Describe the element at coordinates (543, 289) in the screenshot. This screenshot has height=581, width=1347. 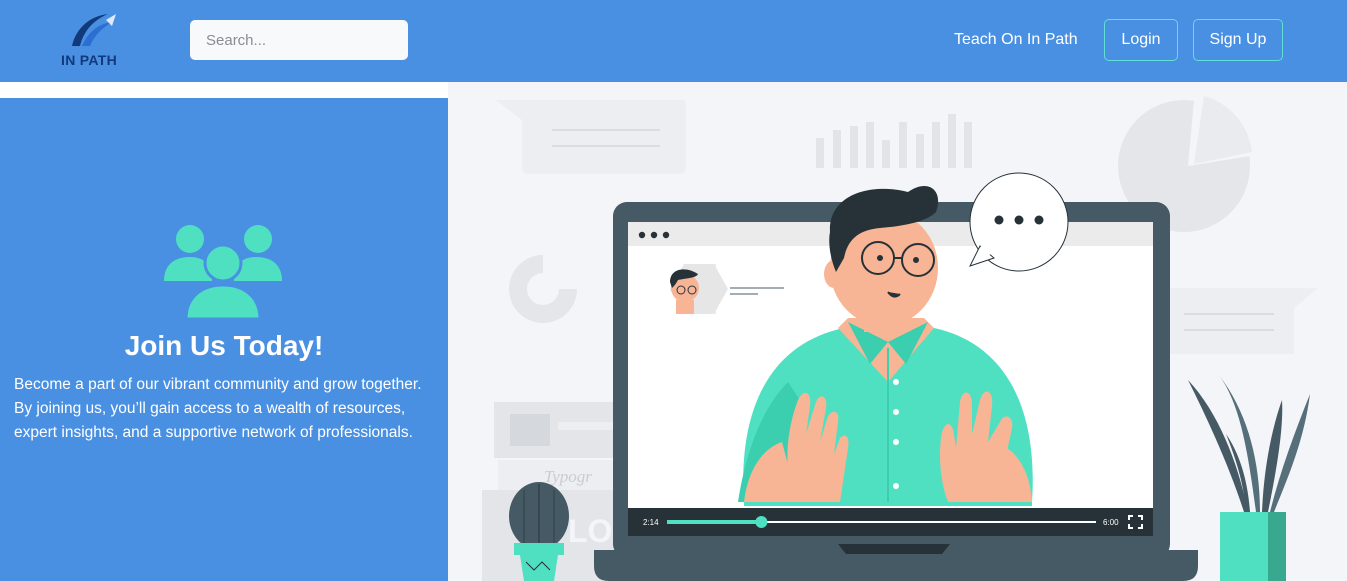
I see `donut-chart-decoration` at that location.